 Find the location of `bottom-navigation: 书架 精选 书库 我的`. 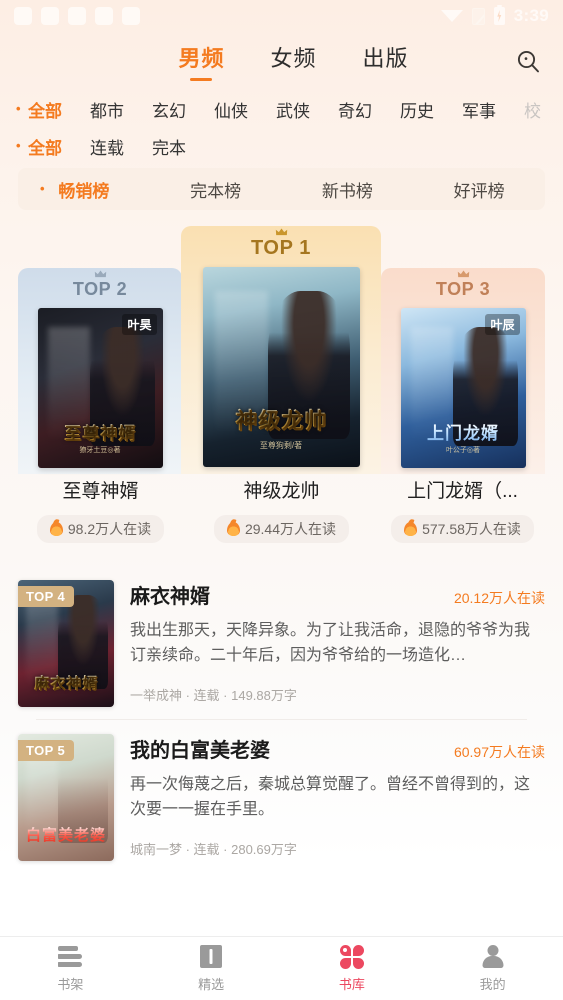

bottom-navigation: 书架 精选 书库 我的 is located at coordinates (281, 968).